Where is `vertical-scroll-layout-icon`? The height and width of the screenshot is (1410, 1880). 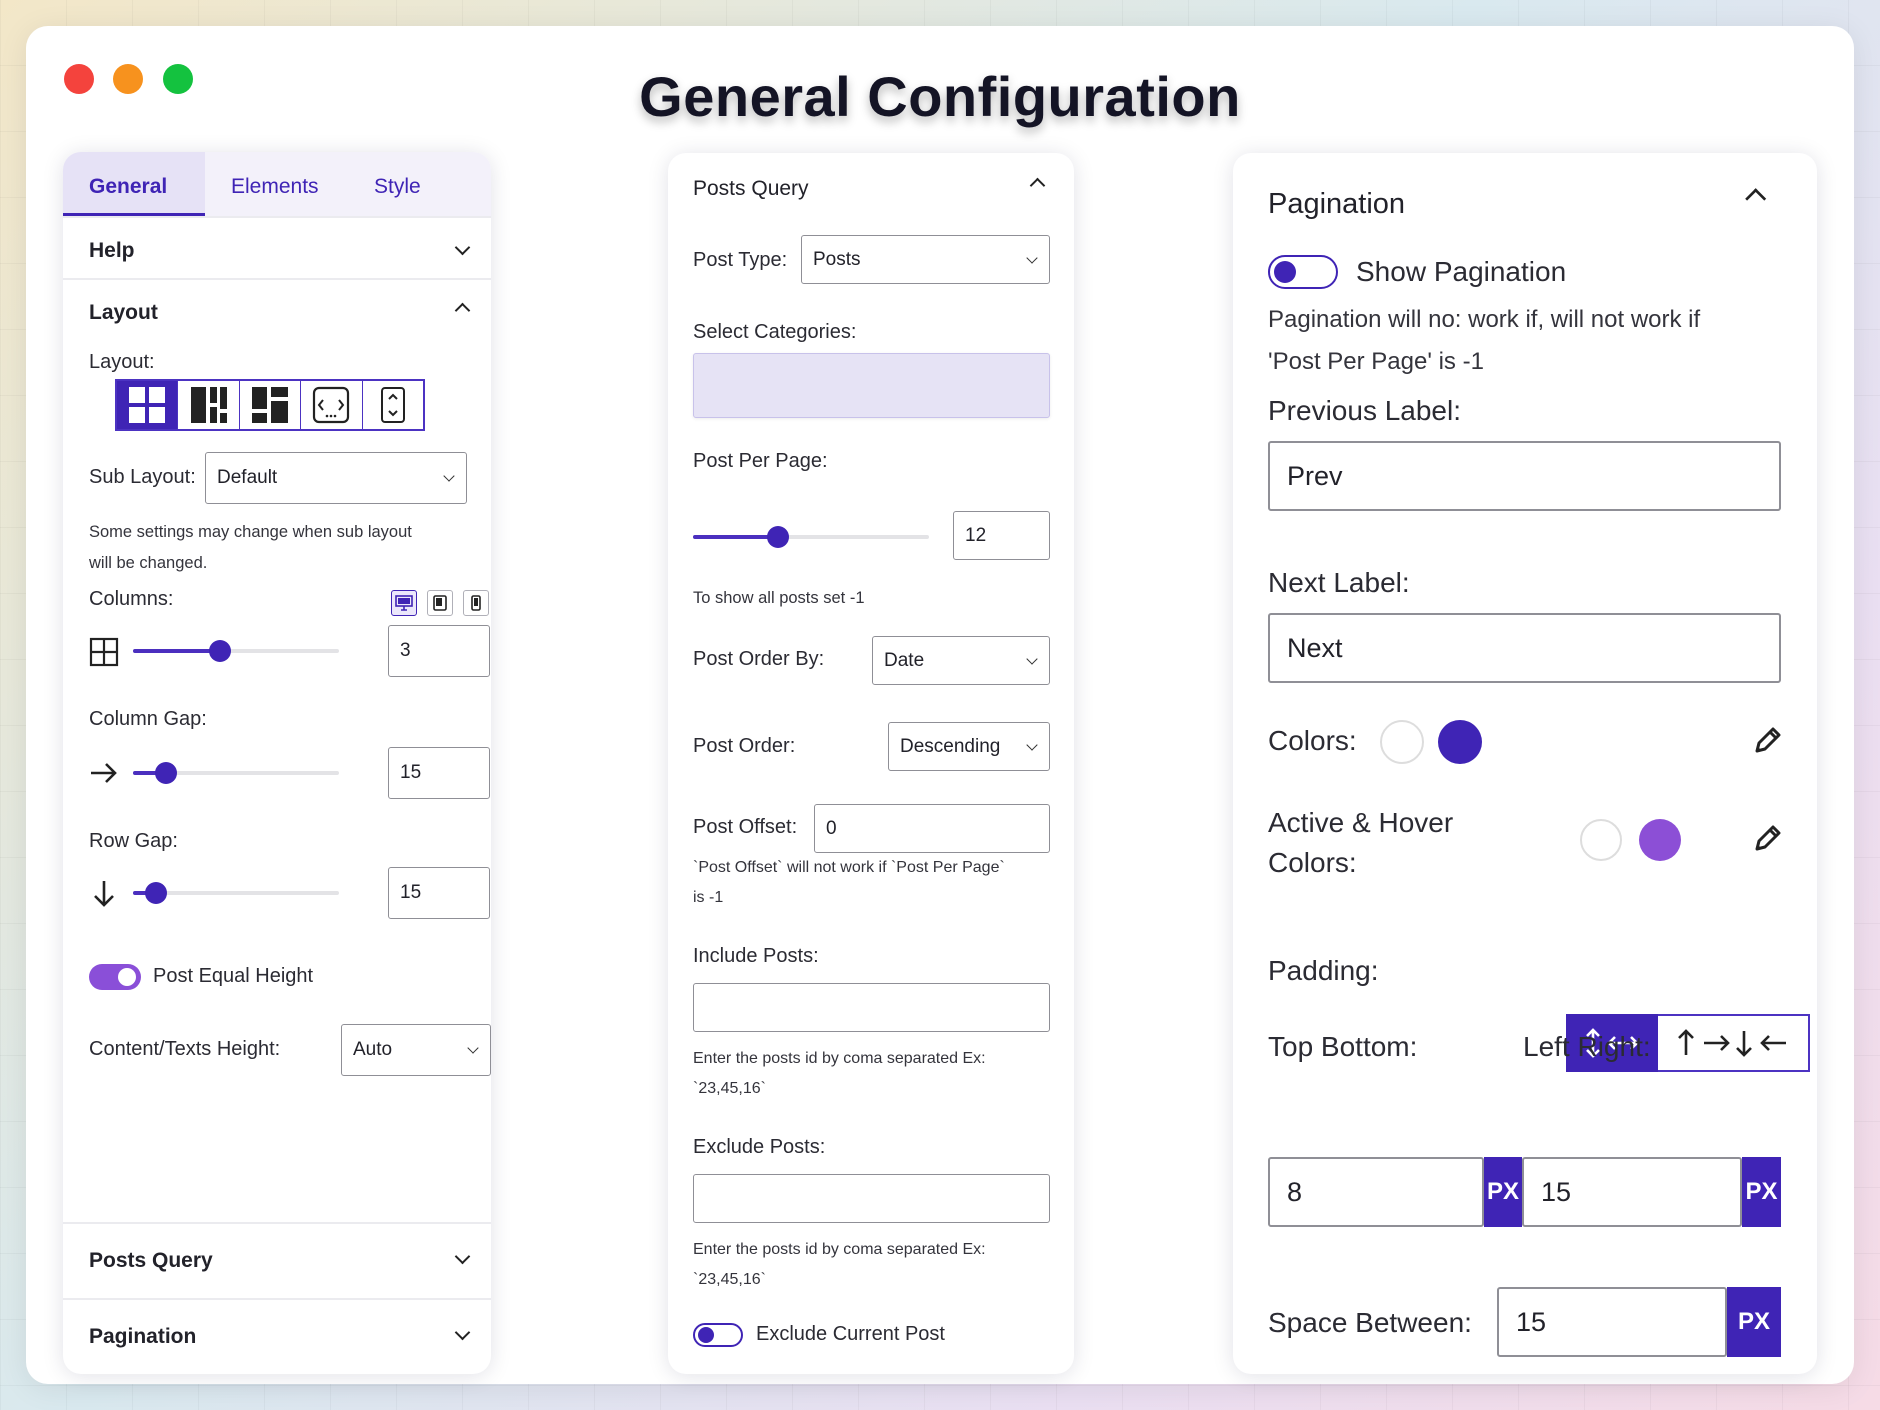 vertical-scroll-layout-icon is located at coordinates (393, 405).